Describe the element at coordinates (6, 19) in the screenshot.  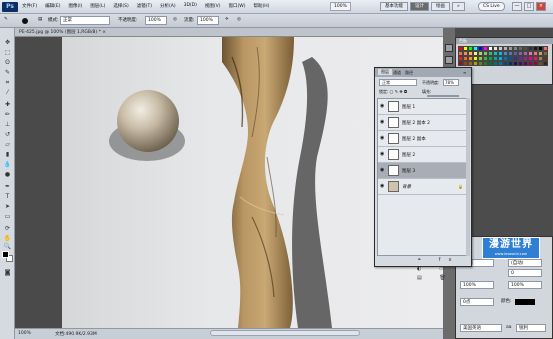
I see `brush-tool-icon: ✎` at that location.